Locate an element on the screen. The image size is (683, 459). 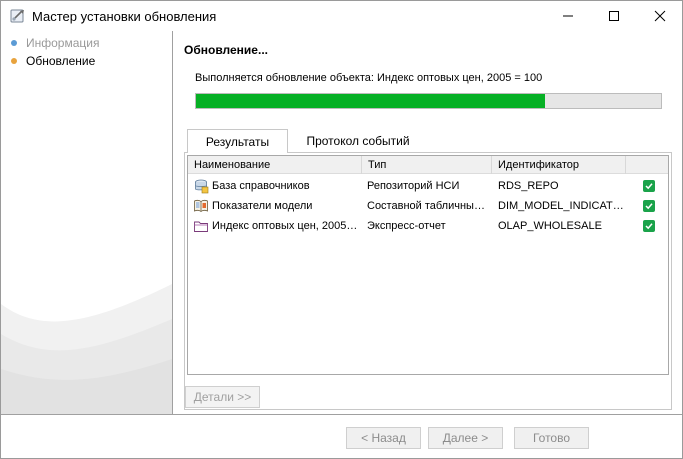
close-button is located at coordinates (659, 16).